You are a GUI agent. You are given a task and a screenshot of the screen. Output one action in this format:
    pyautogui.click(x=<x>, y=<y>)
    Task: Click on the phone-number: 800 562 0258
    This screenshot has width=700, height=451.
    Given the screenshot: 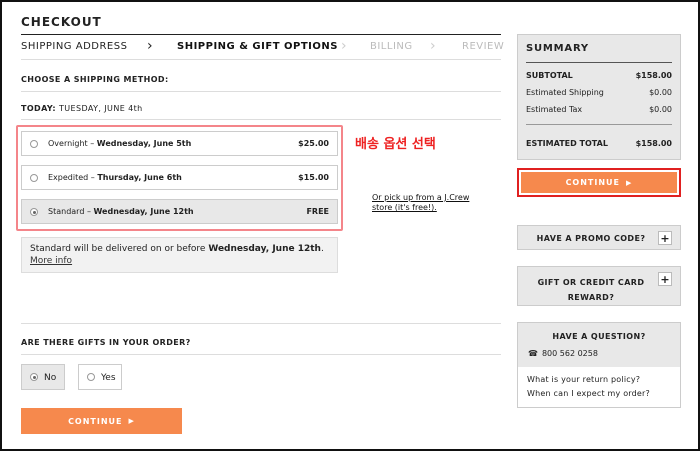 What is the action you would take?
    pyautogui.click(x=569, y=353)
    